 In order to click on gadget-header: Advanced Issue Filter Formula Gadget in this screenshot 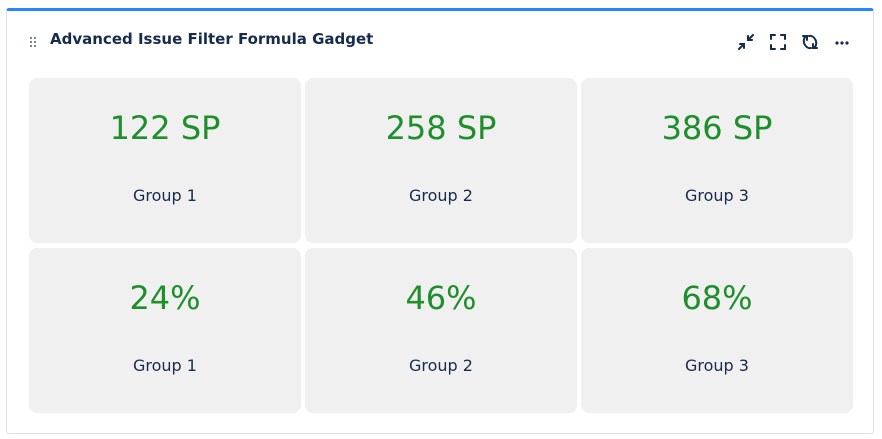, I will do `click(440, 42)`.